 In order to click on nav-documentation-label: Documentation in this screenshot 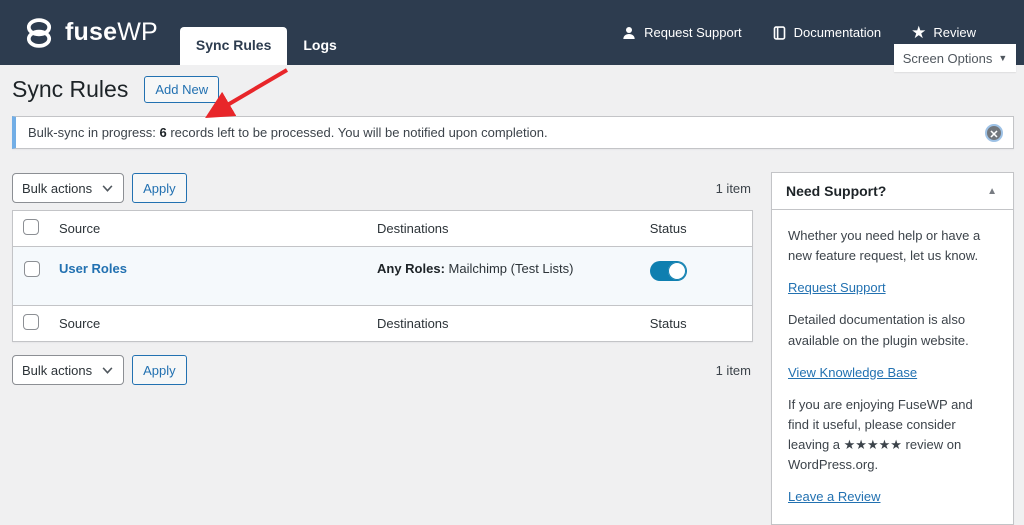, I will do `click(837, 32)`.